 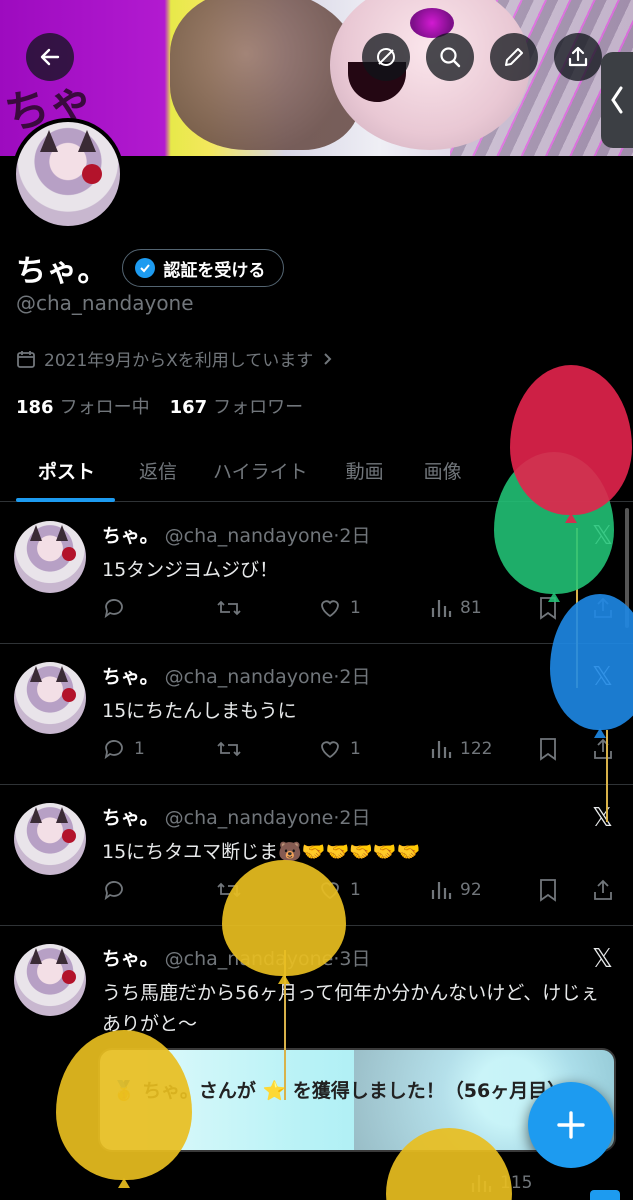 I want to click on profile-name-row: ちゃ。 認証を受ける, so click(x=150, y=268).